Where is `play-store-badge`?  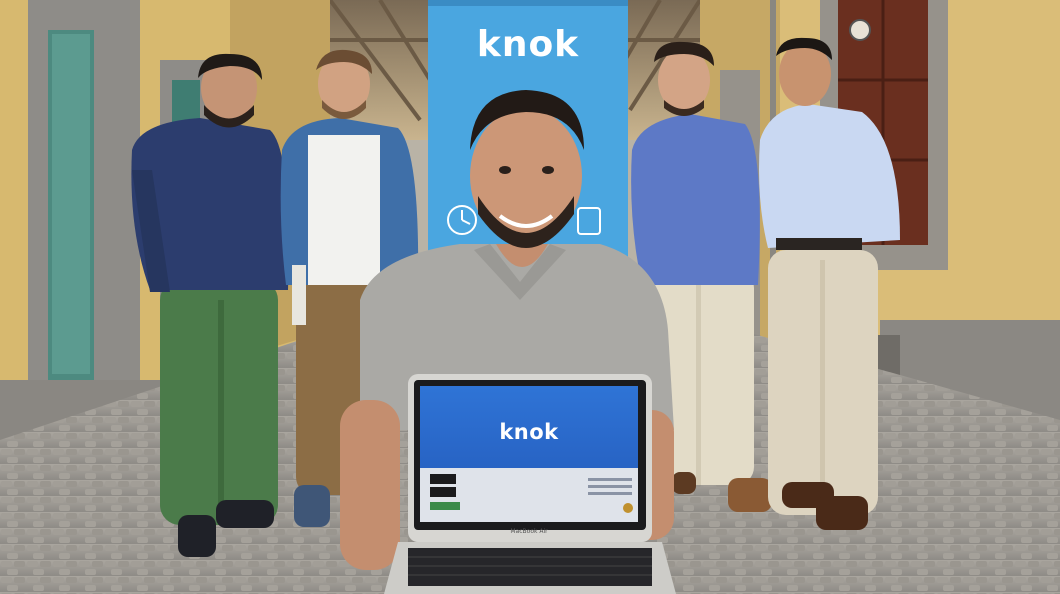 play-store-badge is located at coordinates (443, 492).